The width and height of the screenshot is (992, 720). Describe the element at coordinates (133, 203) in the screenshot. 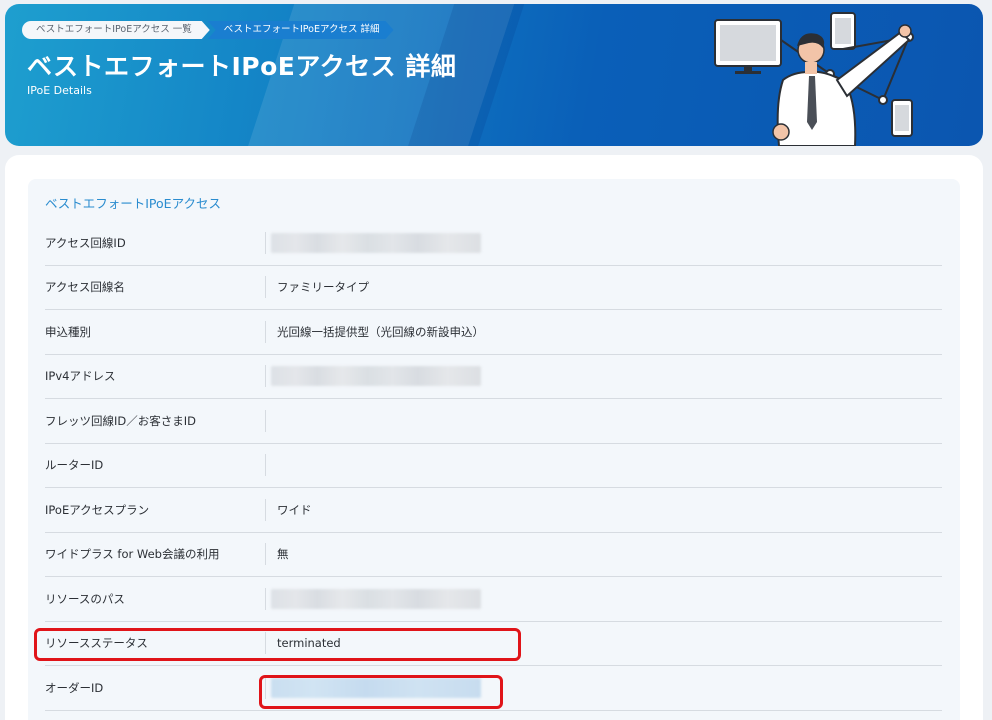

I see `section-title: ベストエフォートIPoEアクセス` at that location.